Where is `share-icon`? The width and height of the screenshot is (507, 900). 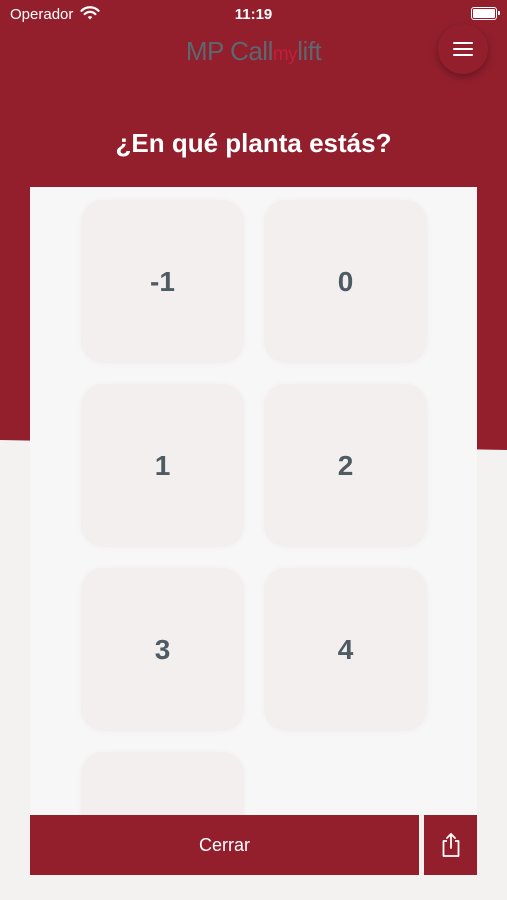 share-icon is located at coordinates (450, 845).